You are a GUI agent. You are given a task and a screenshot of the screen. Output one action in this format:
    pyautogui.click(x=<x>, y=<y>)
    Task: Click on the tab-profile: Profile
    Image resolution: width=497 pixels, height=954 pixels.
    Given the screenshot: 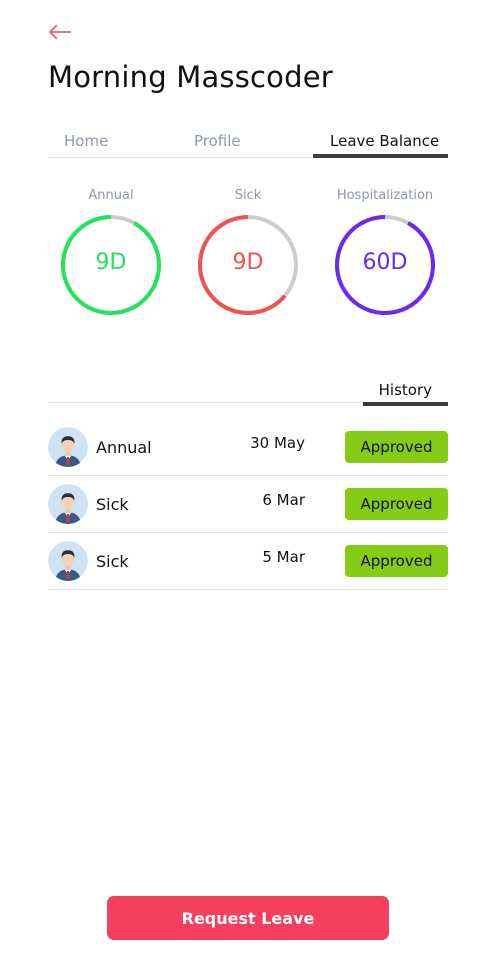 What is the action you would take?
    pyautogui.click(x=217, y=141)
    